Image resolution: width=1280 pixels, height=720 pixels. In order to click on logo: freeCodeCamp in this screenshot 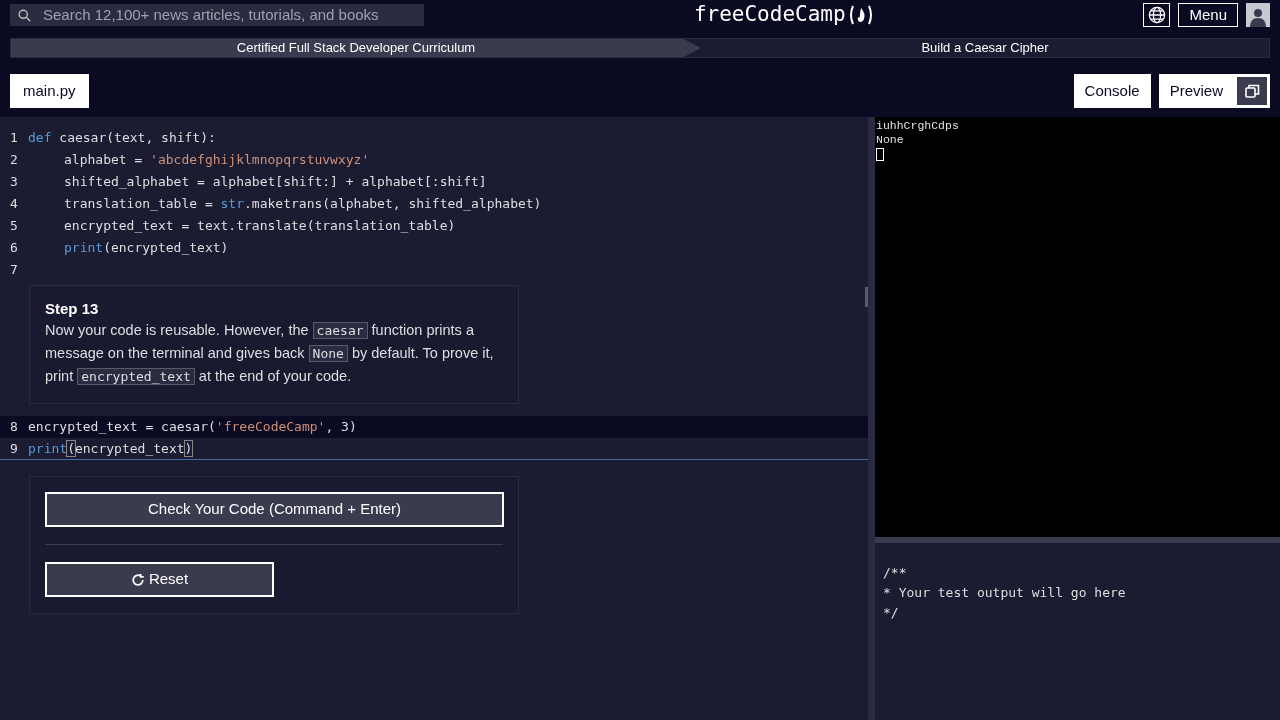, I will do `click(783, 15)`.